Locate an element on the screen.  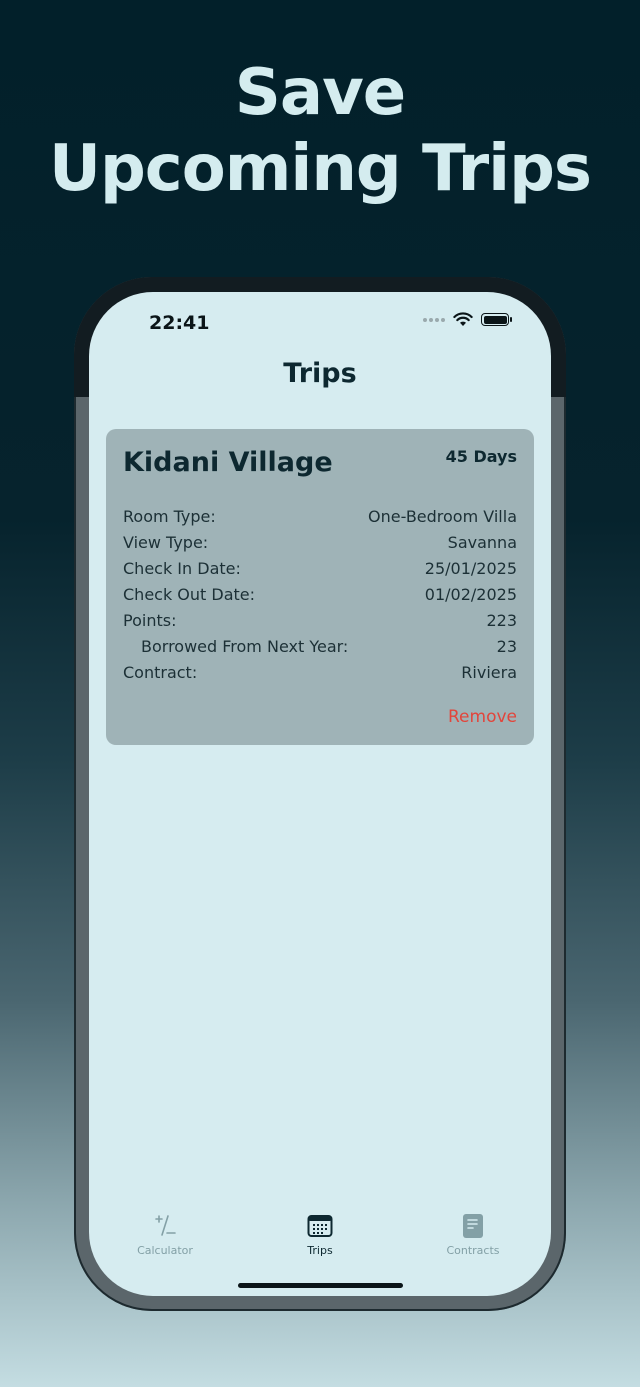
detail-value: 25/01/2025 is located at coordinates (470, 568).